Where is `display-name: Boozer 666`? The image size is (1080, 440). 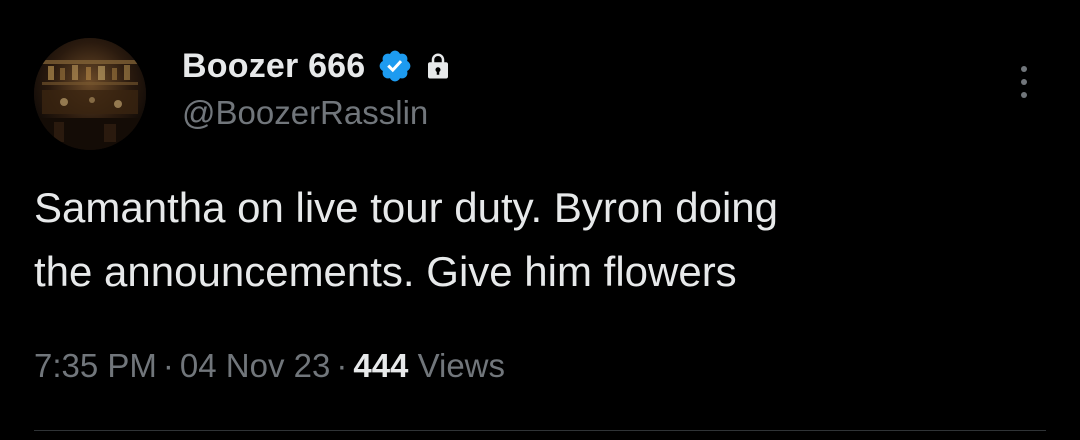
display-name: Boozer 666 is located at coordinates (273, 66).